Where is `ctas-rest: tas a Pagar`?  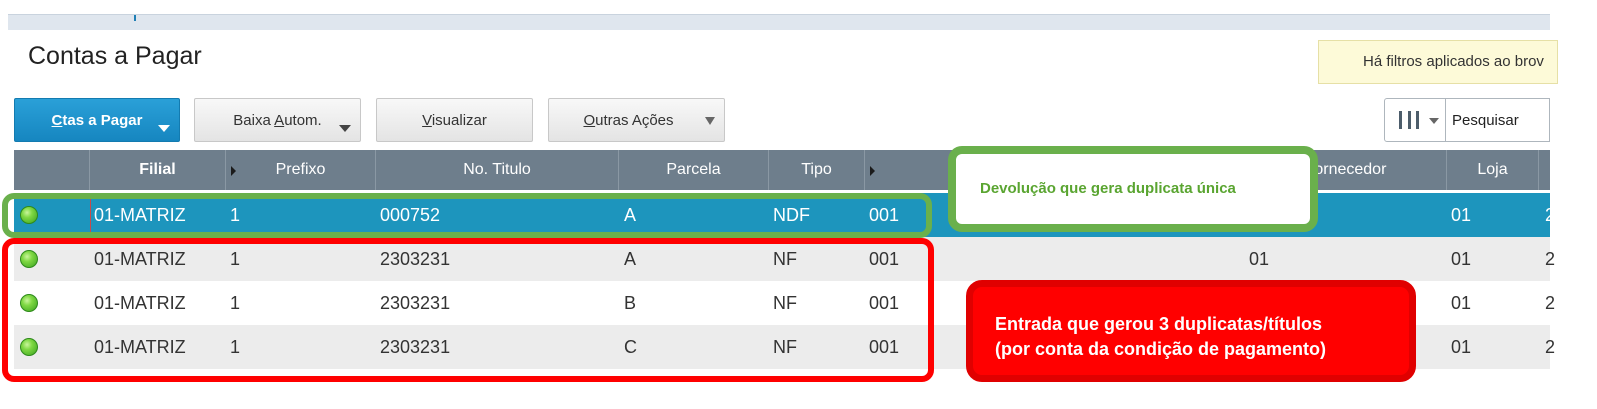
ctas-rest: tas a Pagar is located at coordinates (102, 120).